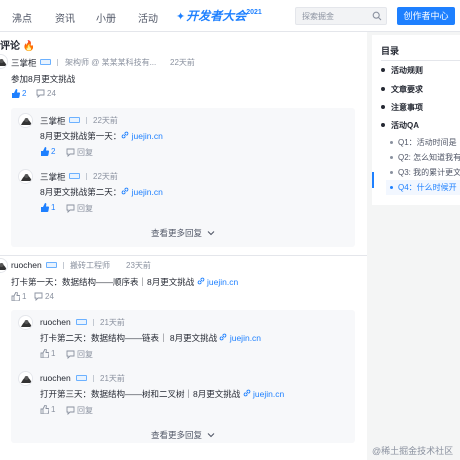 The image size is (460, 460). Describe the element at coordinates (377, 16) in the screenshot. I see `search-icon` at that location.